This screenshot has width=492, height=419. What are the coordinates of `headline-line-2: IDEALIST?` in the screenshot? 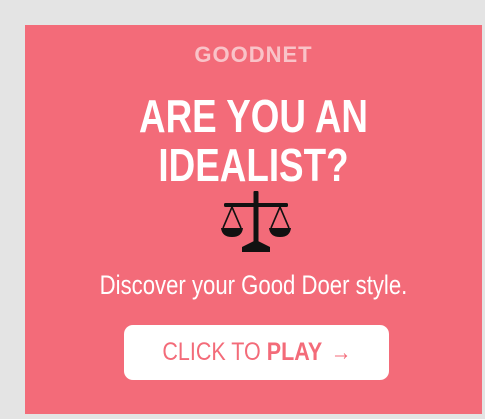 It's located at (253, 165).